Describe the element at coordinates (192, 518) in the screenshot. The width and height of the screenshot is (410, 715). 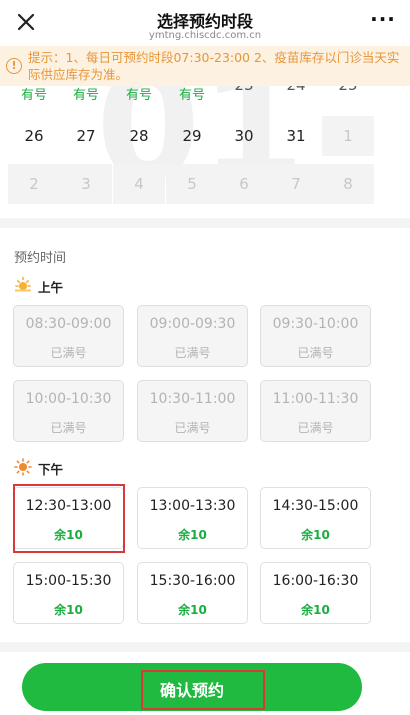
I see `time-slot-available: 13:00-13:30 余10` at that location.